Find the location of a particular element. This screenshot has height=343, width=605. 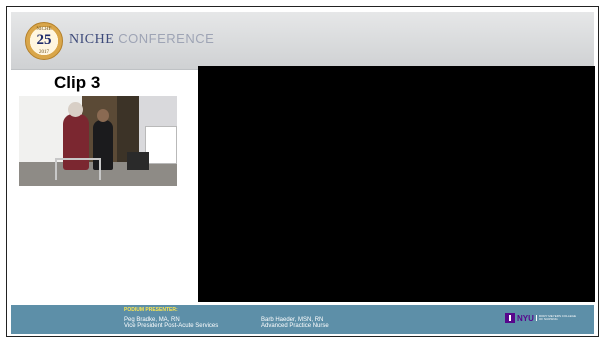

nyu-torch-icon is located at coordinates (510, 318).